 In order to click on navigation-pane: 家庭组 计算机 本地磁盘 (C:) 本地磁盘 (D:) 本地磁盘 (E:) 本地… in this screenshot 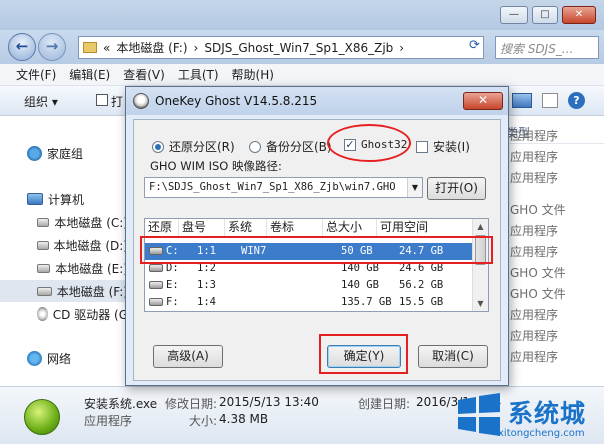, I will do `click(64, 251)`.